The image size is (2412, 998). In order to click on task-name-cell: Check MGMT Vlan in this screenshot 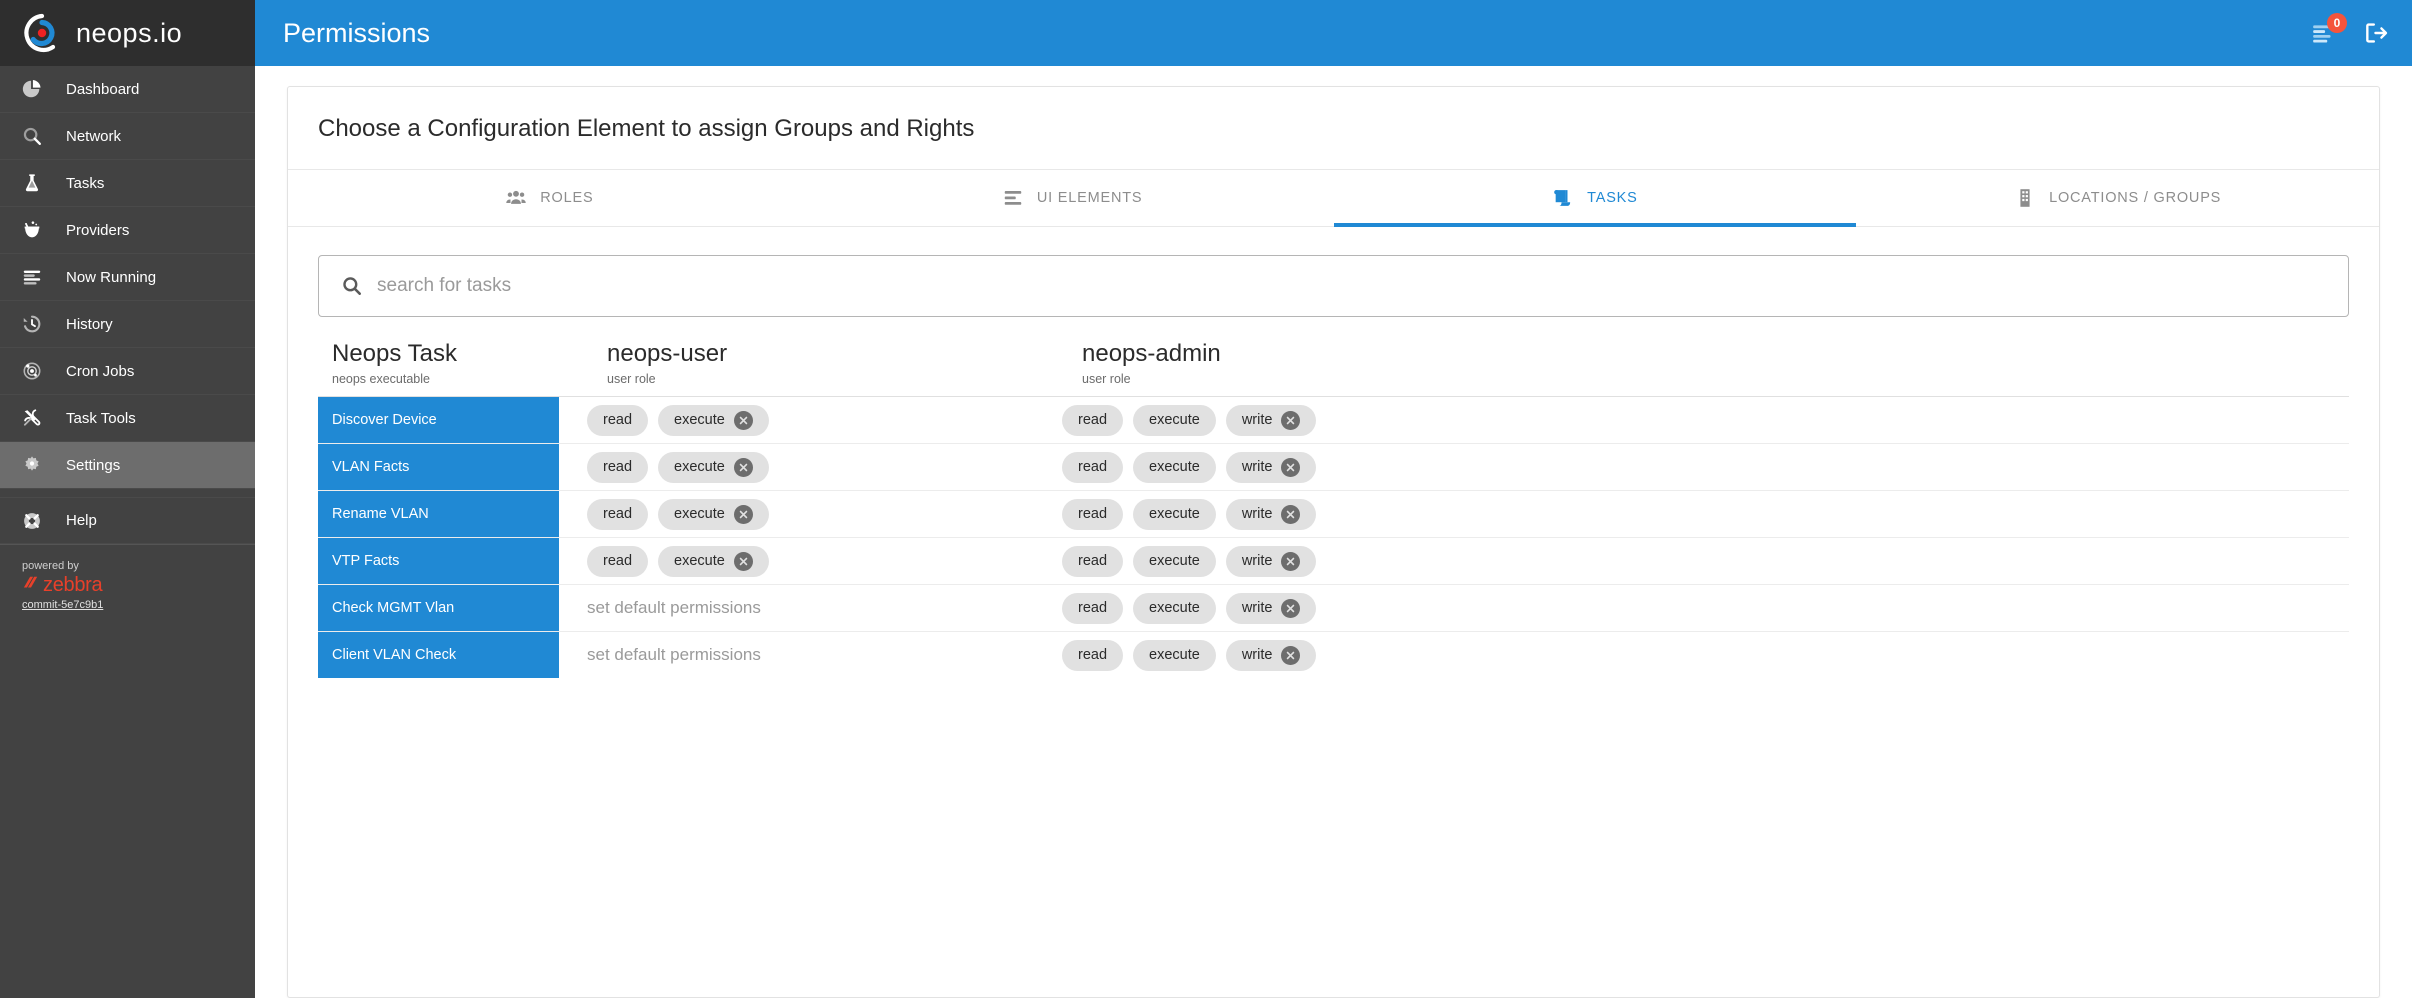, I will do `click(438, 608)`.